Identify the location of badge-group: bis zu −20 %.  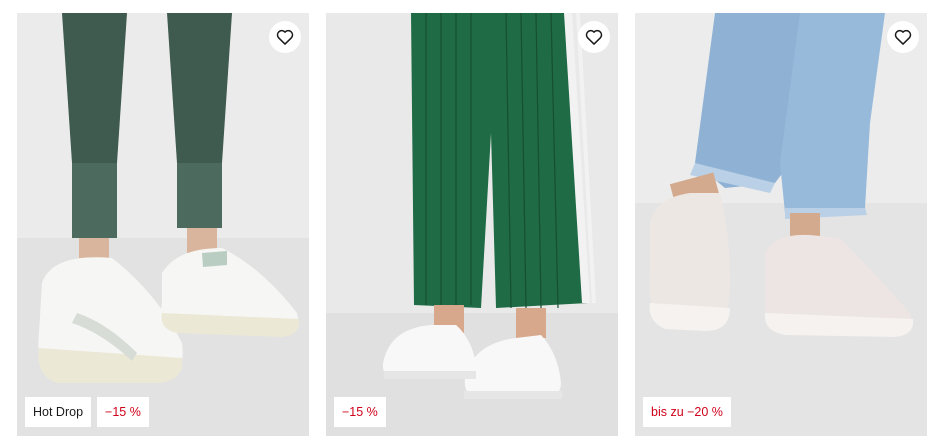
(687, 412).